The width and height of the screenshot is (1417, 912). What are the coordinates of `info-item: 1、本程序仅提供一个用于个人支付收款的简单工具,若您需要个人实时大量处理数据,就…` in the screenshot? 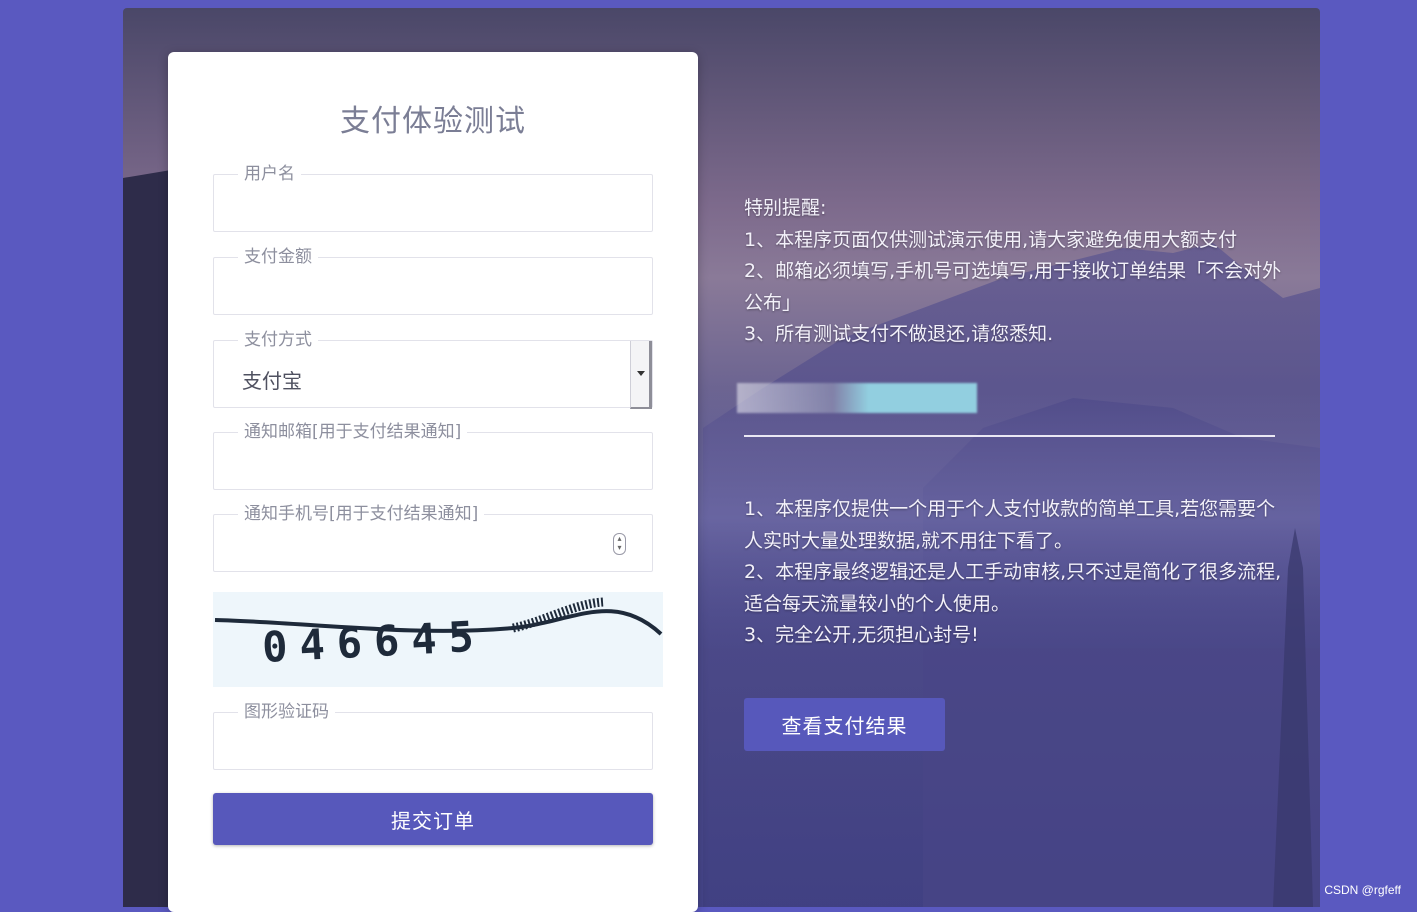 It's located at (1010, 525).